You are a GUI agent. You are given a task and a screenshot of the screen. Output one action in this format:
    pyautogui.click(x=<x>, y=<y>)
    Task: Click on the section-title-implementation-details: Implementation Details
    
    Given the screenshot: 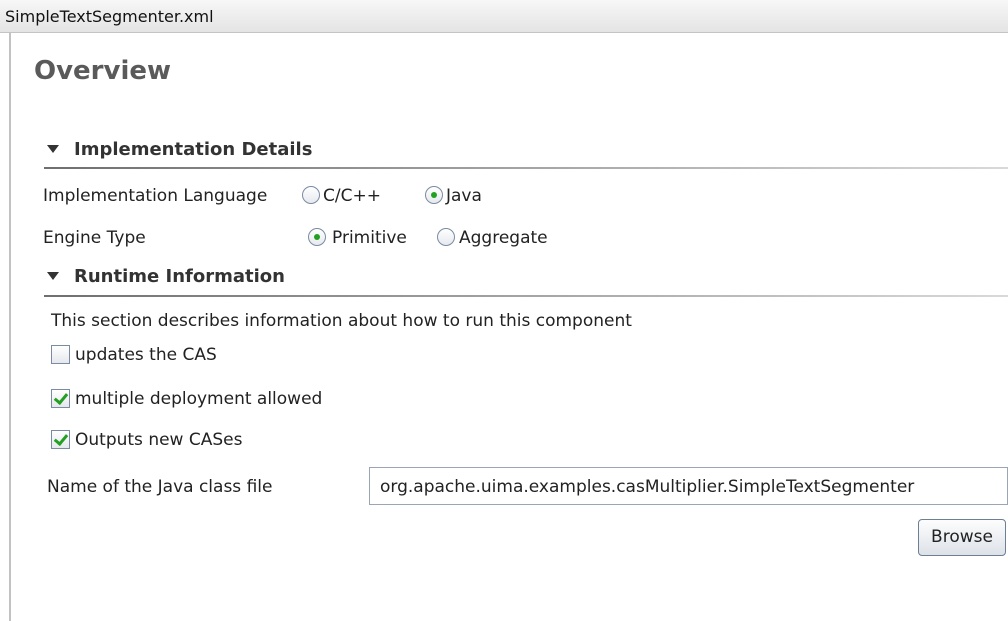 What is the action you would take?
    pyautogui.click(x=193, y=149)
    